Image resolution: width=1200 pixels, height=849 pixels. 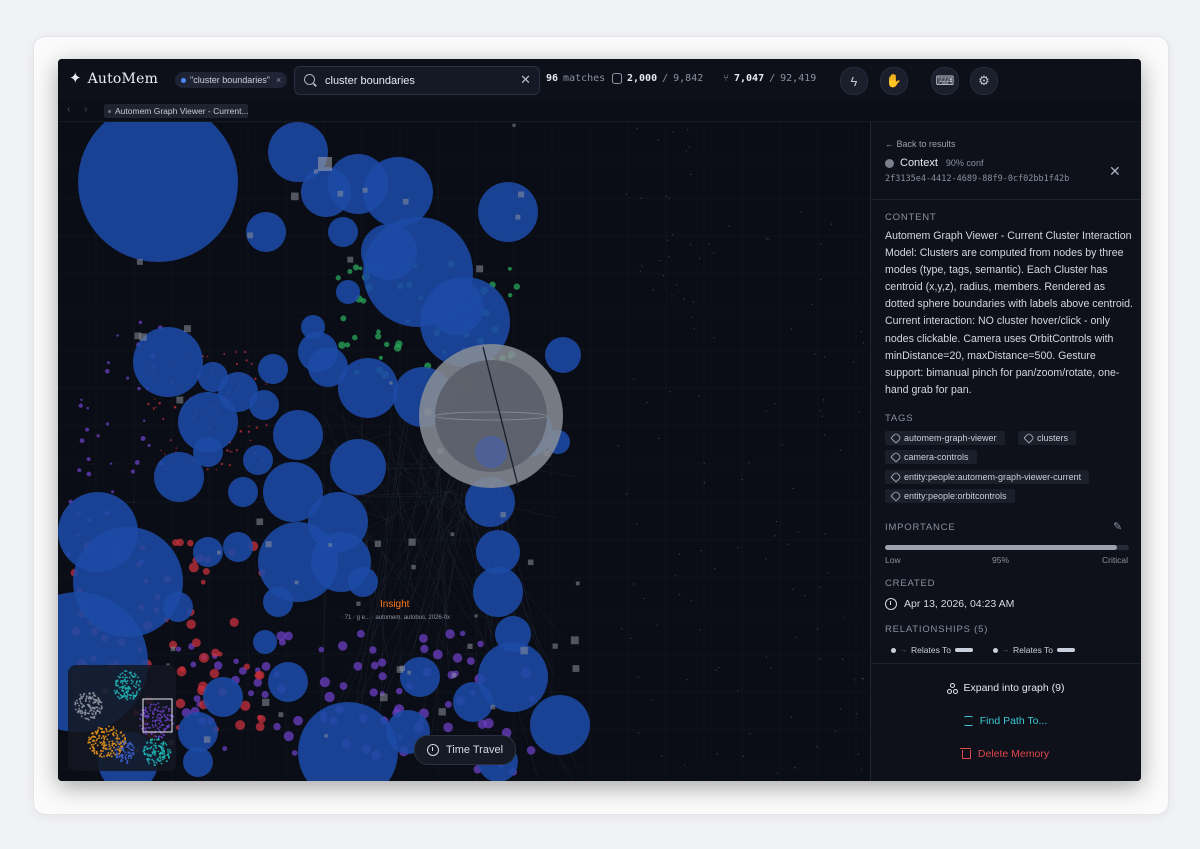 What do you see at coordinates (950, 496) in the screenshot?
I see `tag: entity:people:orbitcontrols` at bounding box center [950, 496].